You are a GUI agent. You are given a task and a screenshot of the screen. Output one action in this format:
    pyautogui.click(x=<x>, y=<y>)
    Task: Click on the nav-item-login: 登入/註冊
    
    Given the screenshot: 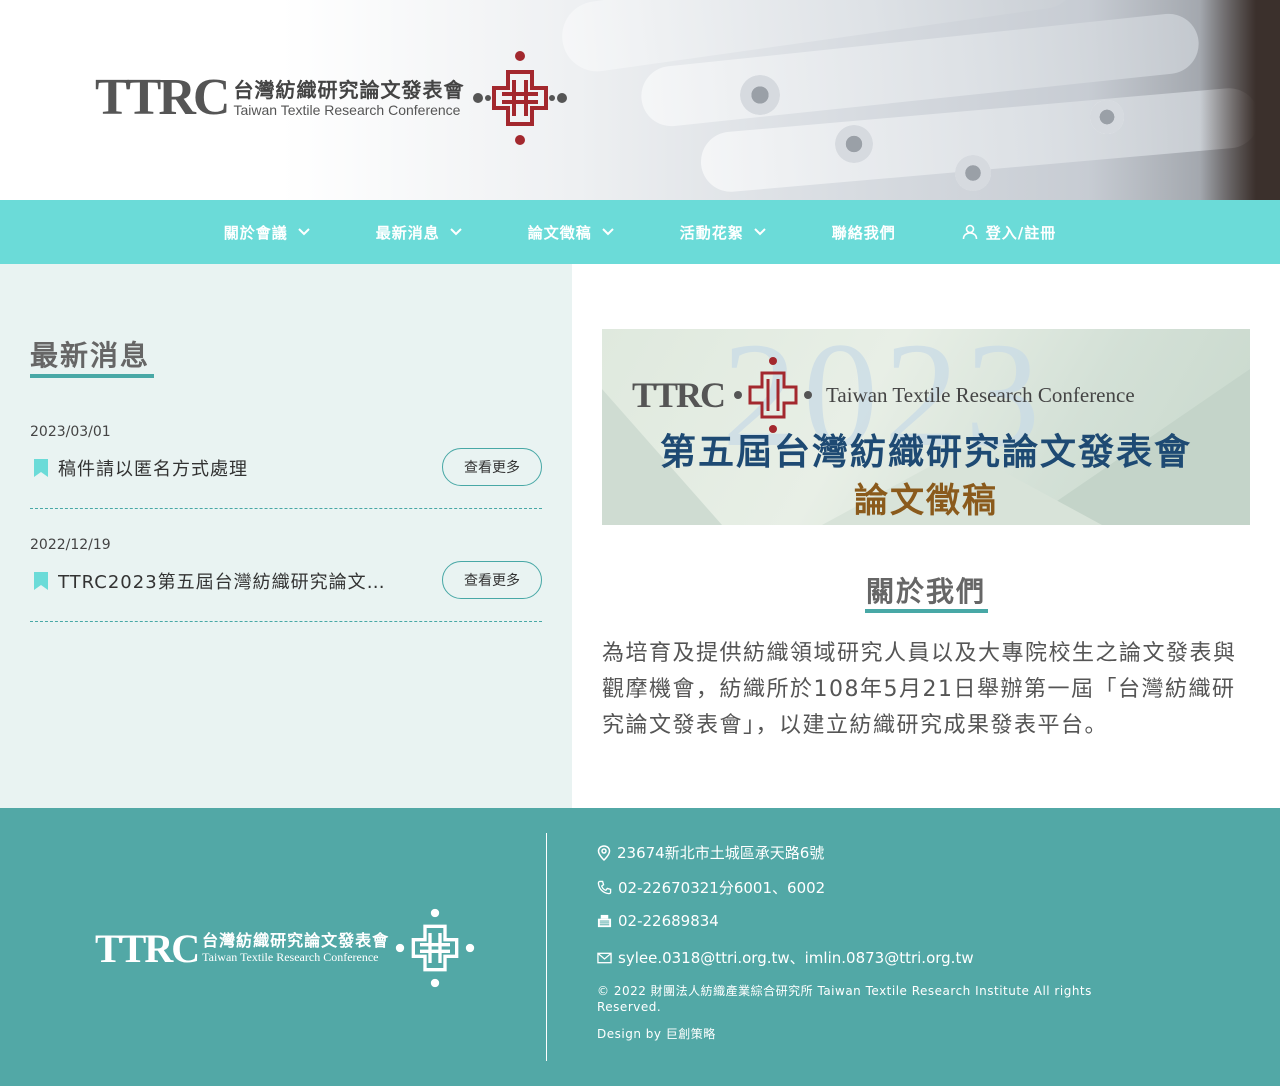 What is the action you would take?
    pyautogui.click(x=1009, y=232)
    